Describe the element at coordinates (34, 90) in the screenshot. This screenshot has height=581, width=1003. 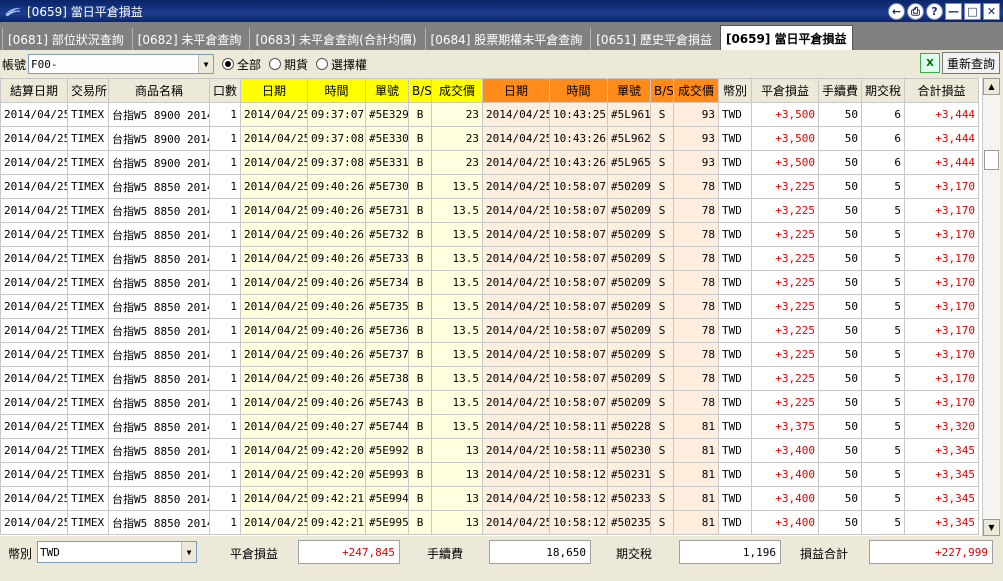
I see `header-settle-date: 結算日期` at that location.